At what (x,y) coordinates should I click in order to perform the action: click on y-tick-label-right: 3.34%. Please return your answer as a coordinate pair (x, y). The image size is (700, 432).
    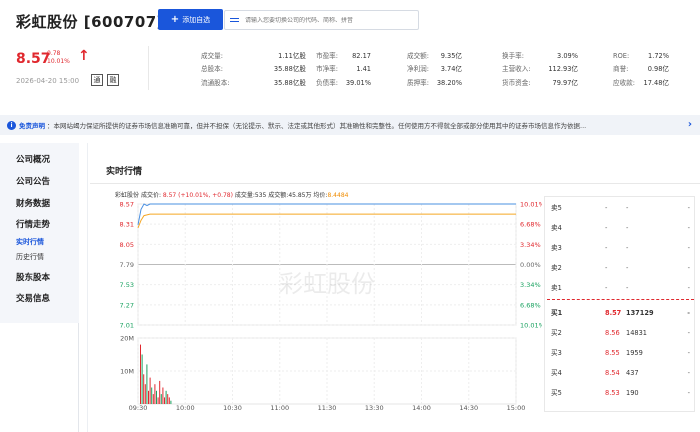
    Looking at the image, I should click on (530, 245).